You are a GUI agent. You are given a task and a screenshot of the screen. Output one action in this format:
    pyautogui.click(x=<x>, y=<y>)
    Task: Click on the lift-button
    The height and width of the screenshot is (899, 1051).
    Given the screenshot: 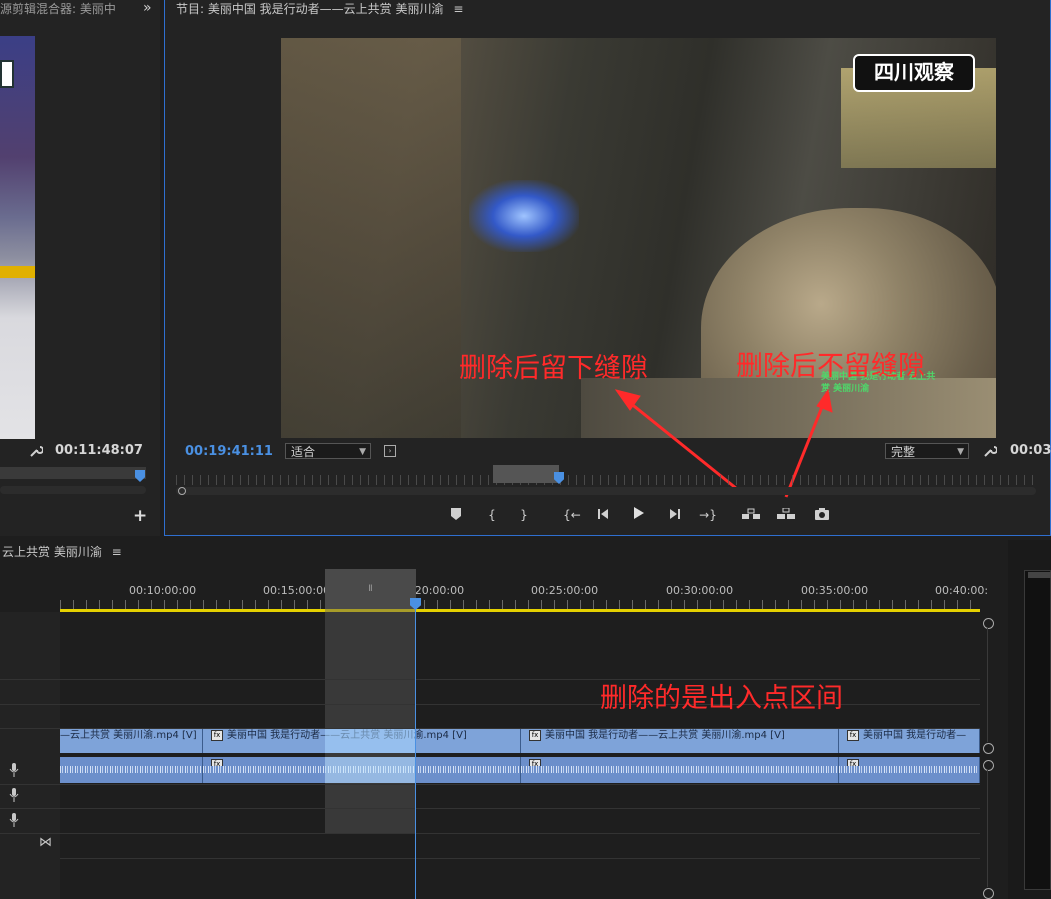 What is the action you would take?
    pyautogui.click(x=751, y=516)
    